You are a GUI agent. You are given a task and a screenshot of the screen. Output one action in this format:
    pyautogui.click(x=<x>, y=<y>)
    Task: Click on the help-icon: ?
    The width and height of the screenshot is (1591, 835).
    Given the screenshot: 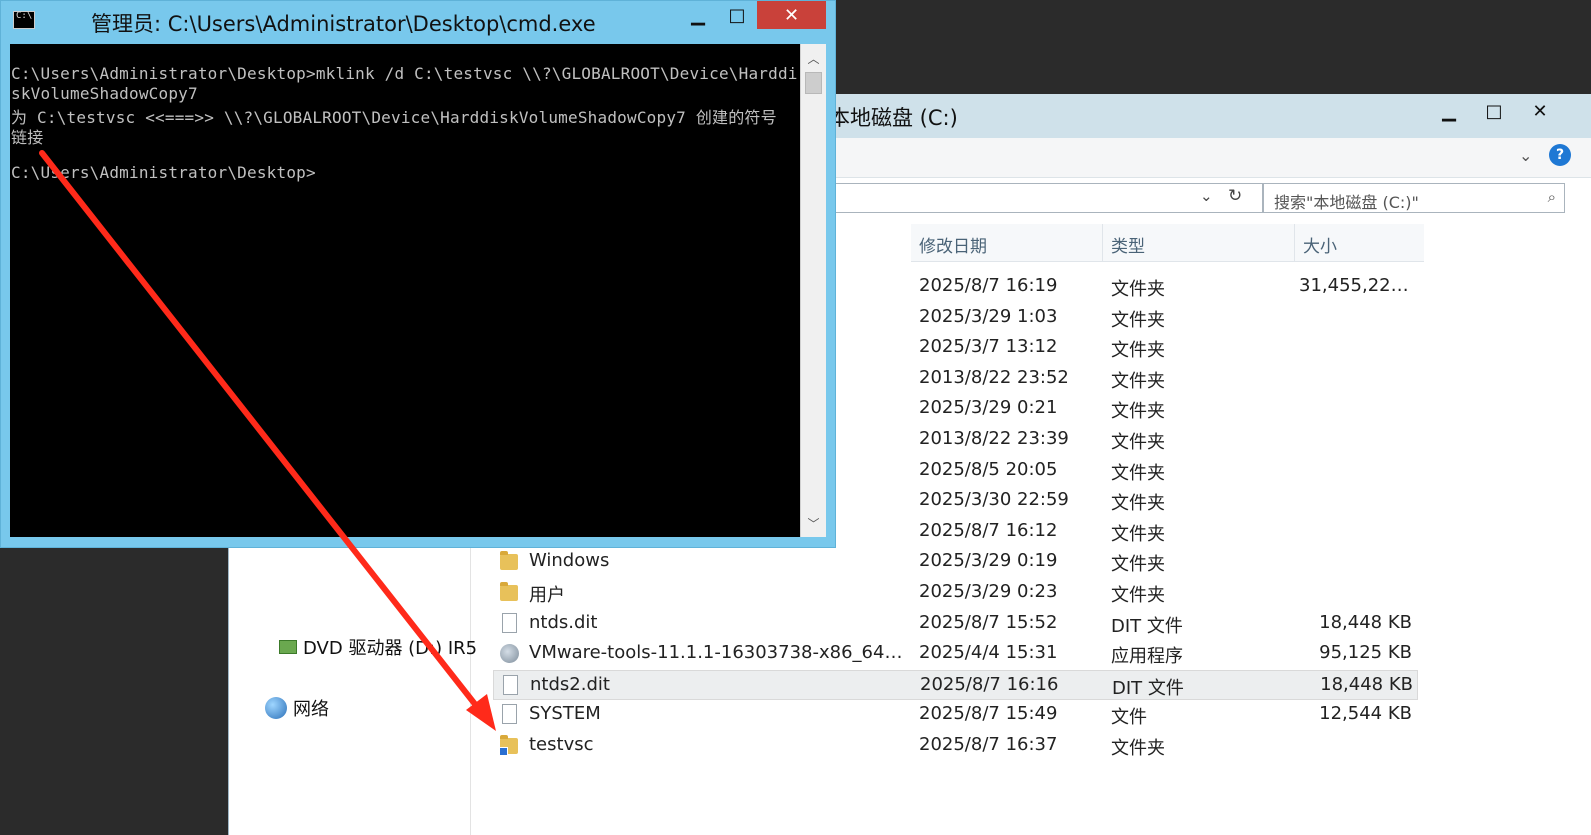 What is the action you would take?
    pyautogui.click(x=1560, y=155)
    